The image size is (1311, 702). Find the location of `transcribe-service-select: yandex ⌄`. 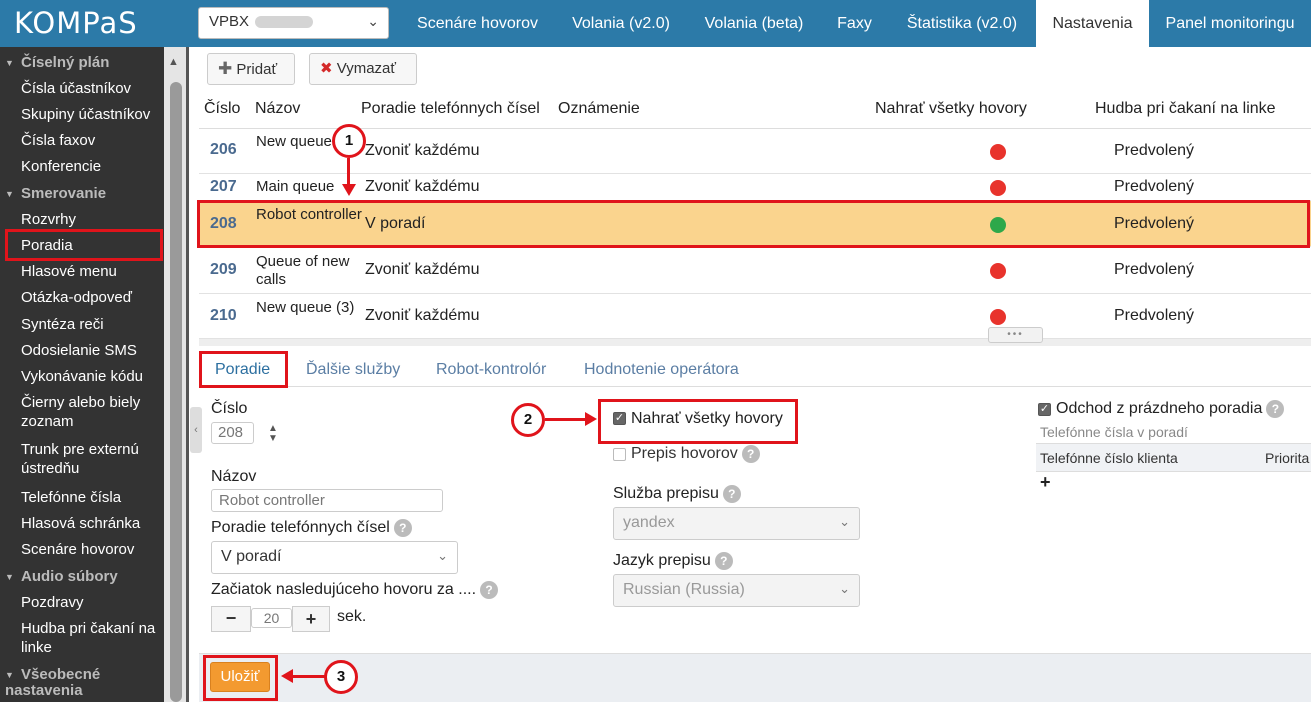

transcribe-service-select: yandex ⌄ is located at coordinates (736, 523).